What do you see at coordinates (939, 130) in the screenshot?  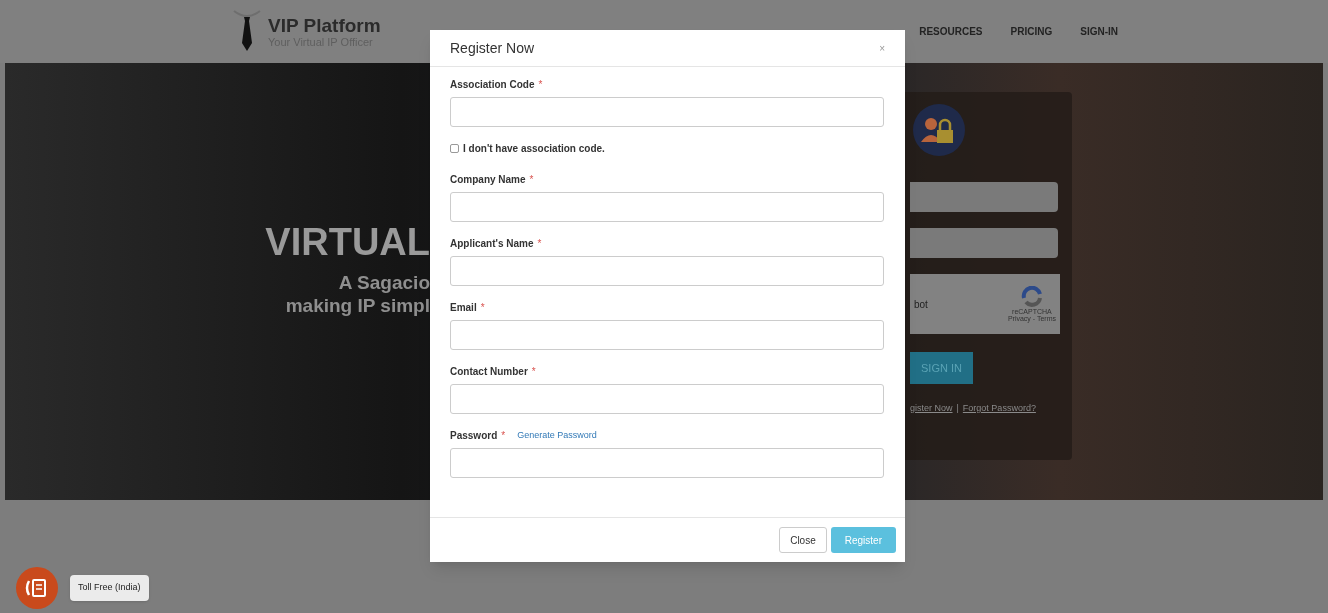 I see `user-lock-icon` at bounding box center [939, 130].